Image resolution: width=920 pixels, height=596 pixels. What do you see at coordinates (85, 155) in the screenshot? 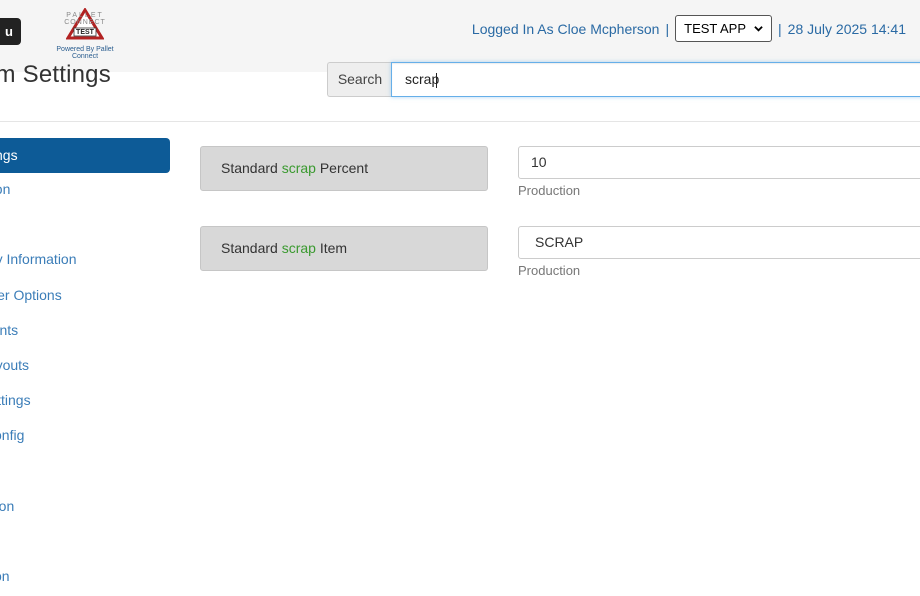
I see `sidebar-item-active: tings` at bounding box center [85, 155].